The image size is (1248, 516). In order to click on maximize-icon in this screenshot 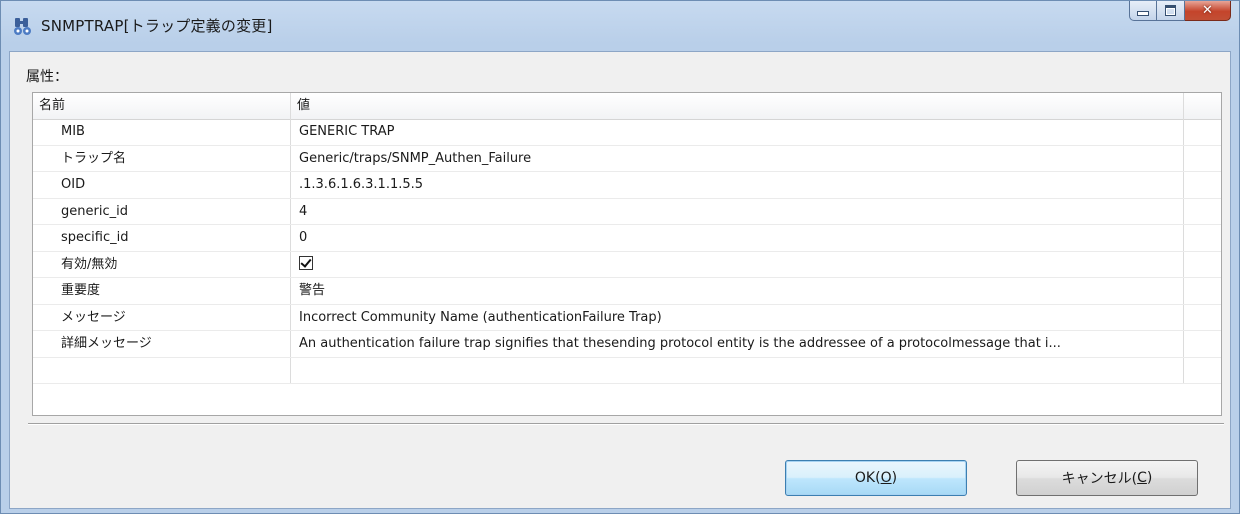, I will do `click(1170, 10)`.